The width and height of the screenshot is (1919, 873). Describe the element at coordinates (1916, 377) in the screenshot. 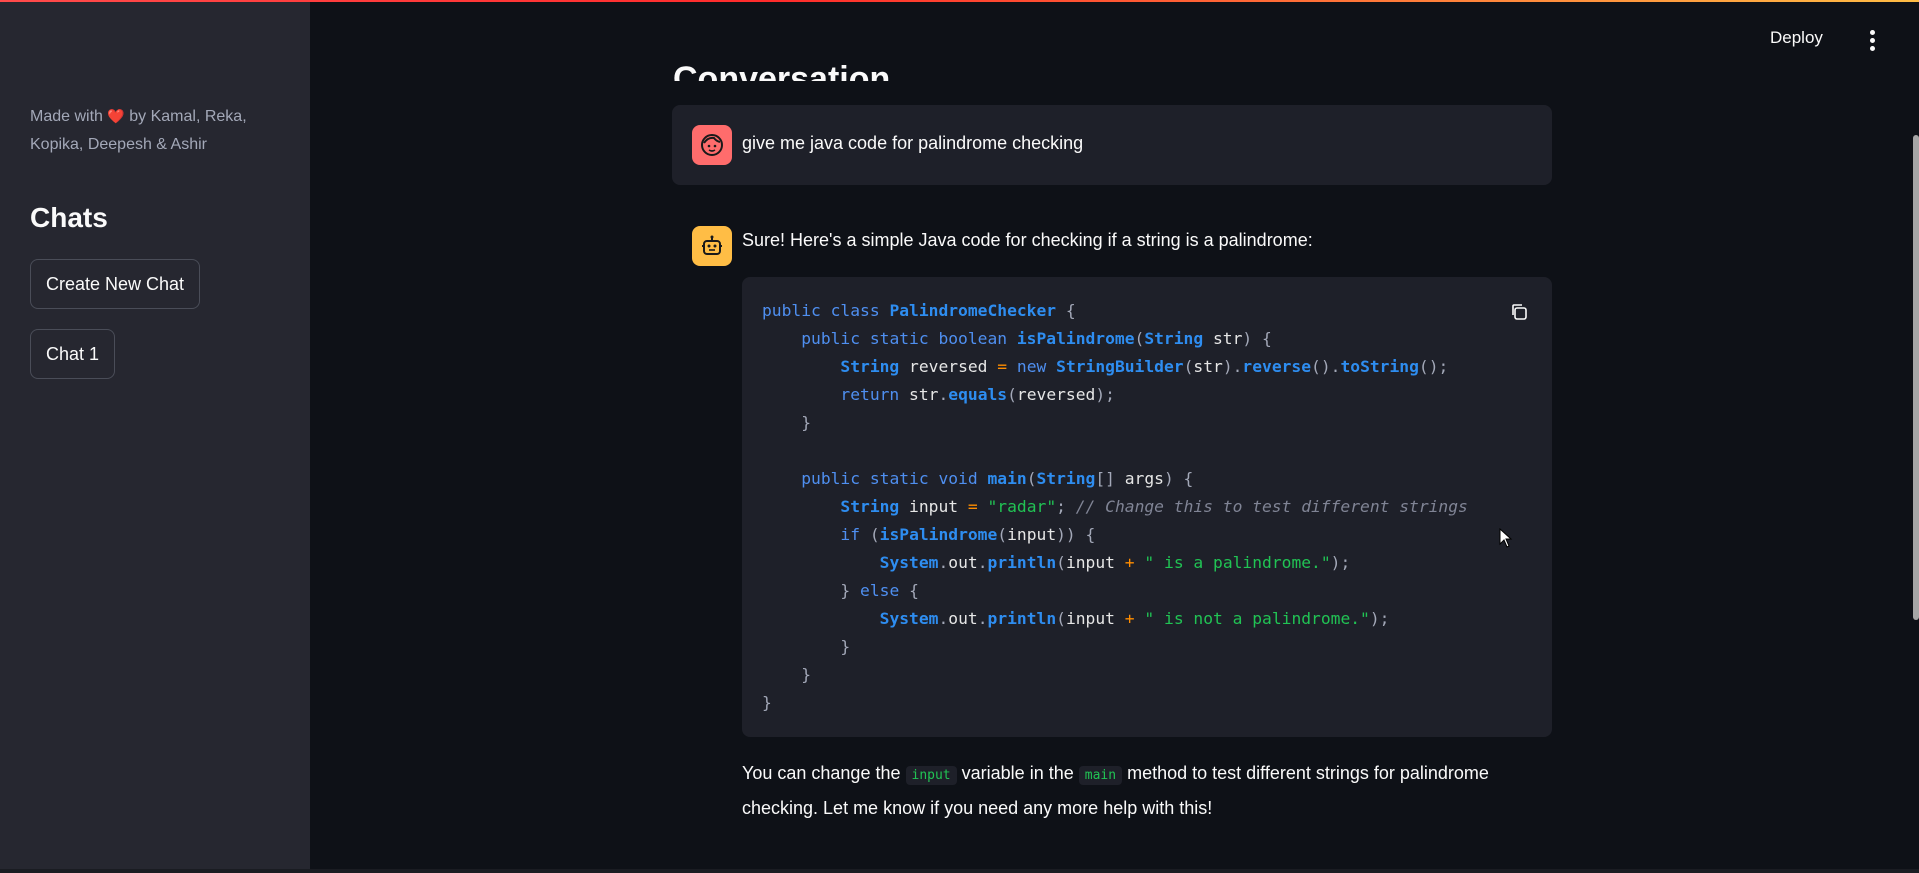

I see `vertical-scrollbar` at that location.